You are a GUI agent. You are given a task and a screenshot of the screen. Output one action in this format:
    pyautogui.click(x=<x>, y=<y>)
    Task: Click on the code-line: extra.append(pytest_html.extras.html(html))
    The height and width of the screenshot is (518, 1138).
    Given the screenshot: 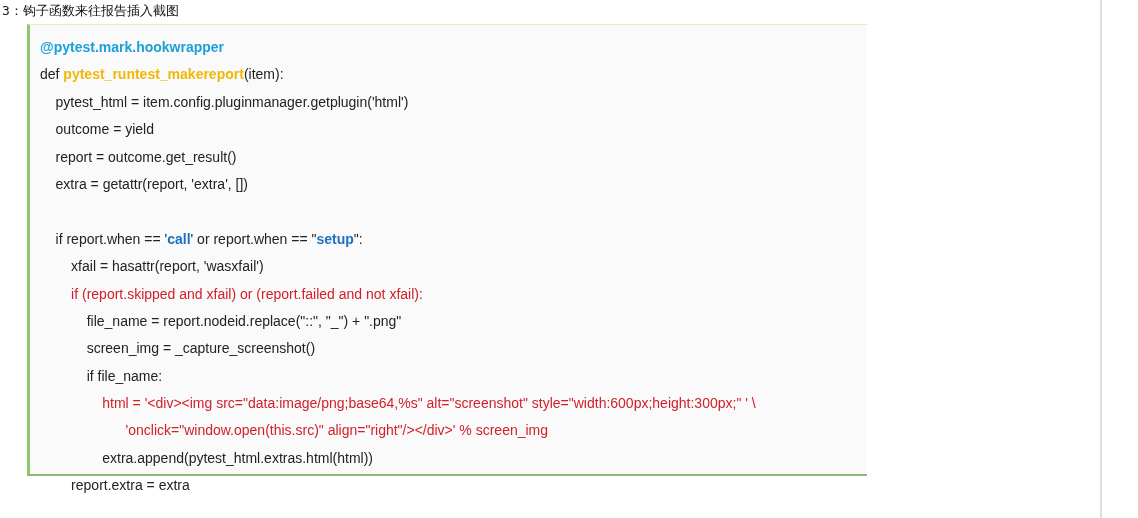 What is the action you would take?
    pyautogui.click(x=237, y=458)
    